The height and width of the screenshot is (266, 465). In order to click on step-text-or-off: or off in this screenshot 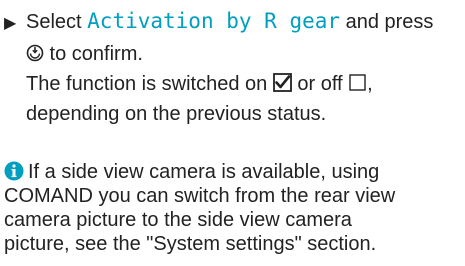, I will do `click(320, 84)`.